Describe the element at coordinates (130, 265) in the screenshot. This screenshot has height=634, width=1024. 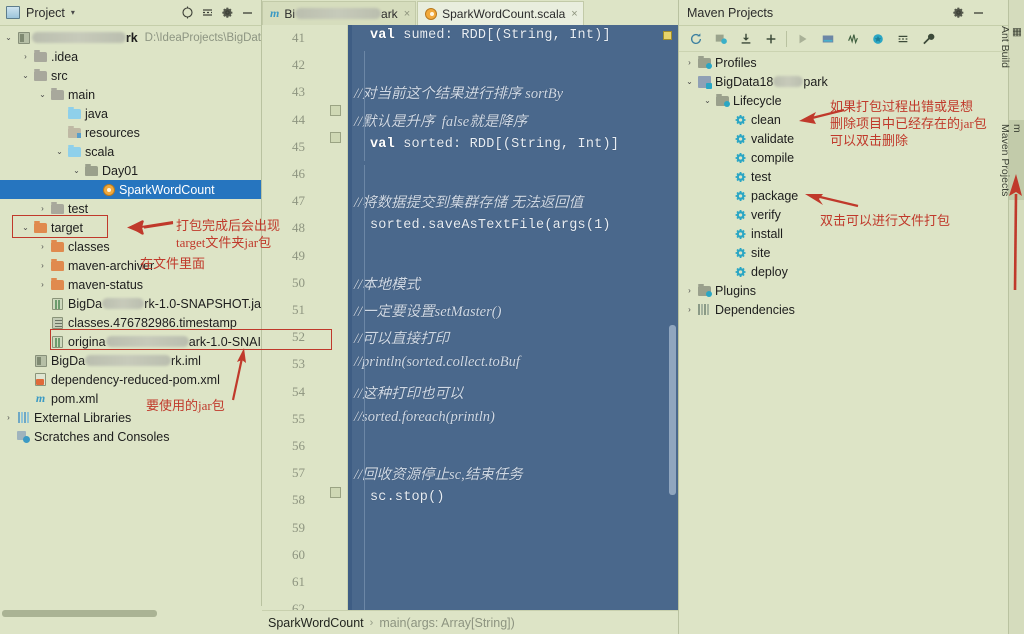
I see `tree-row-maven-archiver: › maven-archiver` at that location.